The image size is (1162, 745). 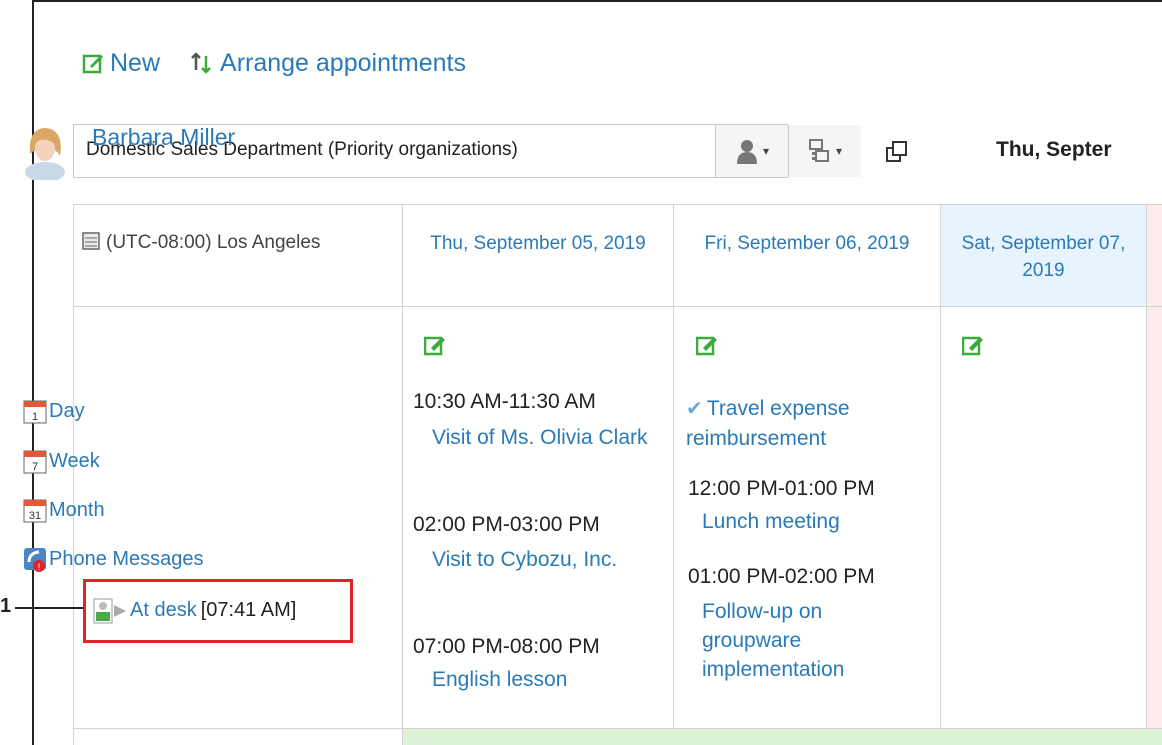 I want to click on svg-text: 31, so click(x=35, y=516).